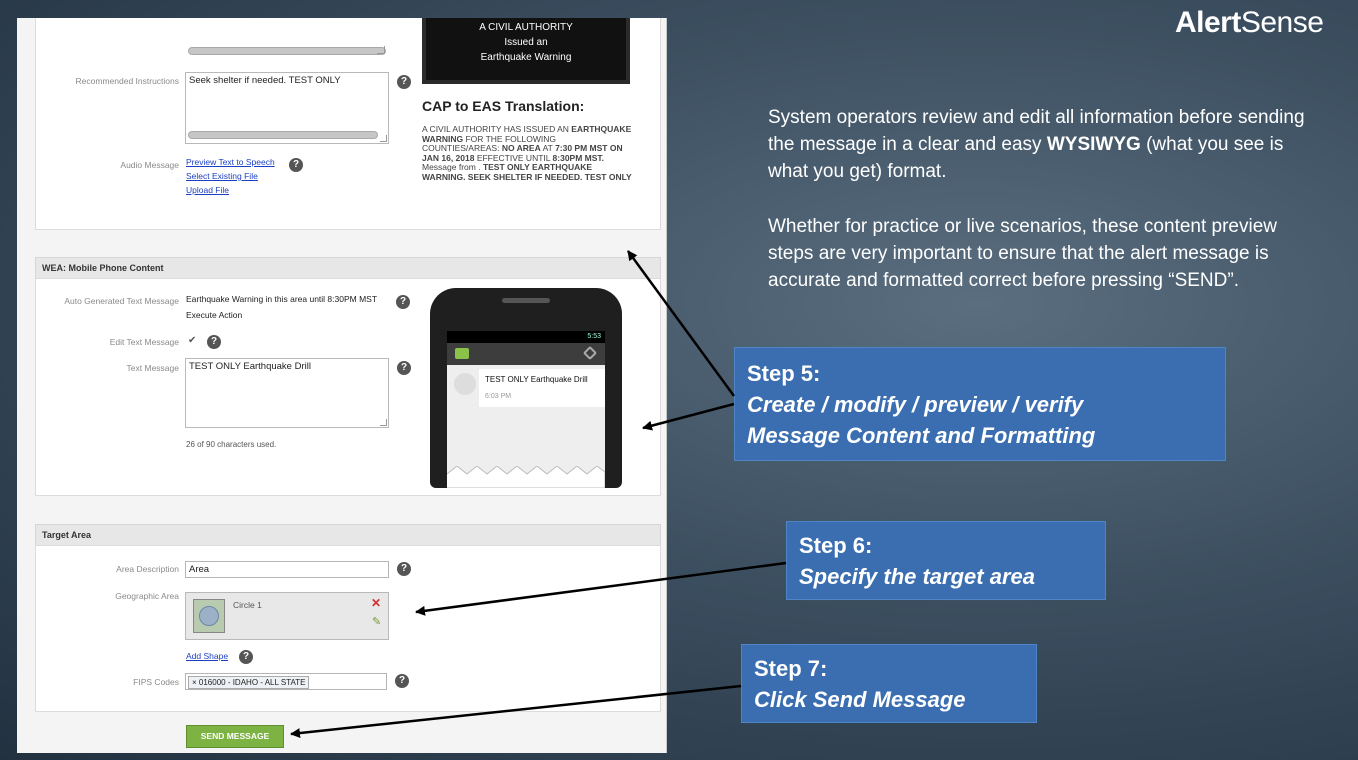 Image resolution: width=1358 pixels, height=760 pixels. I want to click on arrow-to-geo-area, so click(601, 588).